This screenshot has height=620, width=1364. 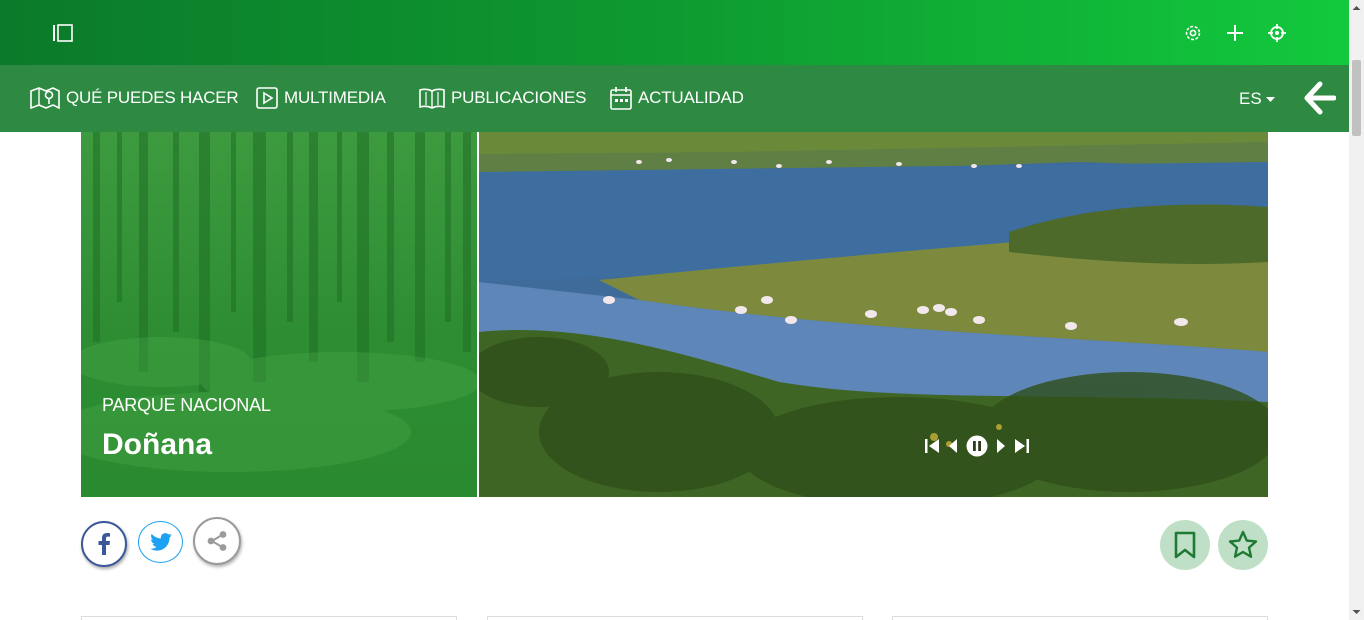 I want to click on nav-item-que-puedes-hacer: QUÉ PUEDES HACER, so click(x=134, y=98).